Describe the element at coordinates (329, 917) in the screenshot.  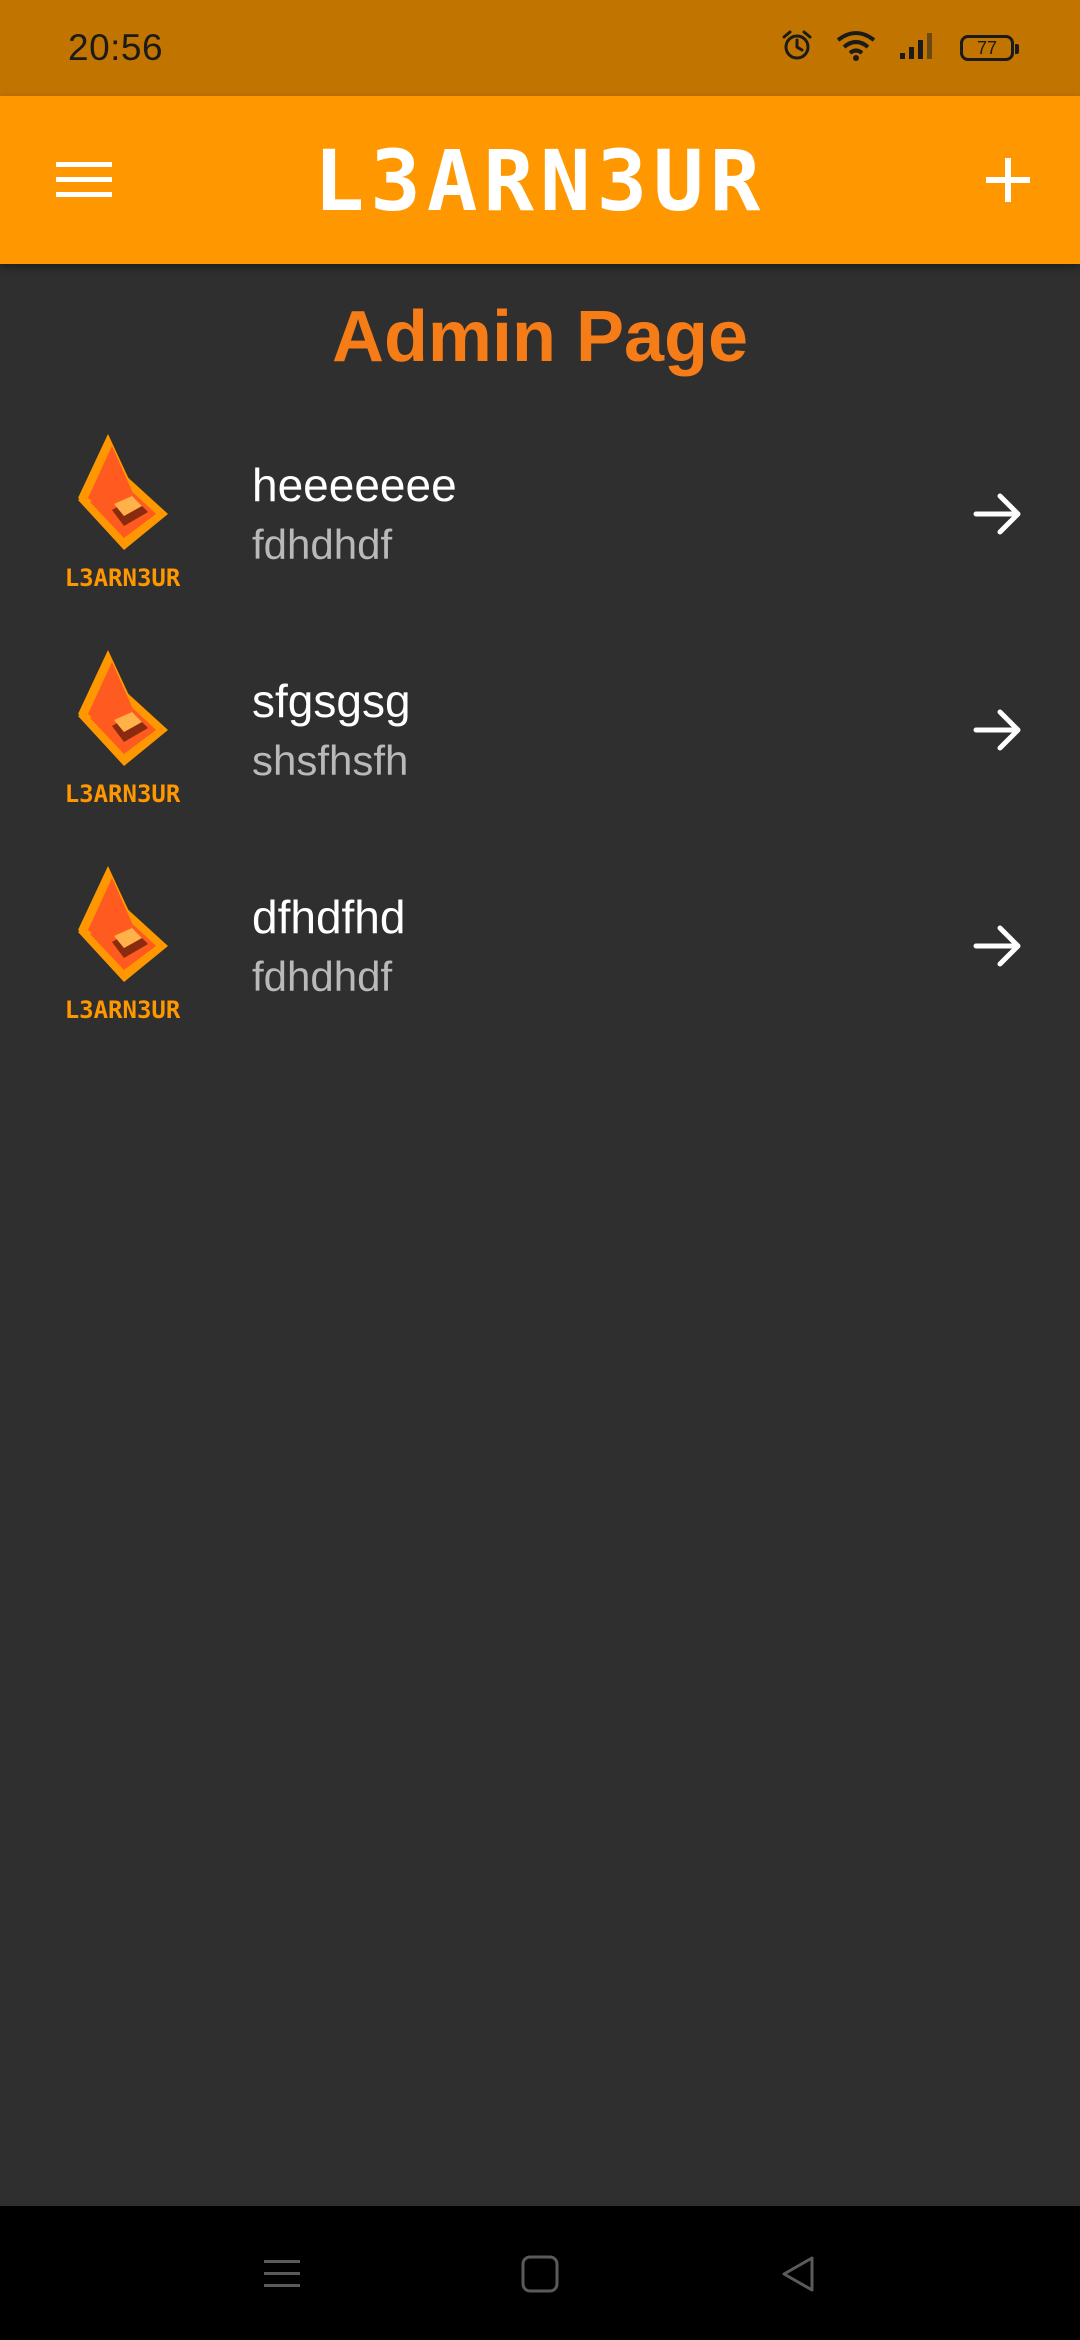
I see `item-title: dfhdfhd` at that location.